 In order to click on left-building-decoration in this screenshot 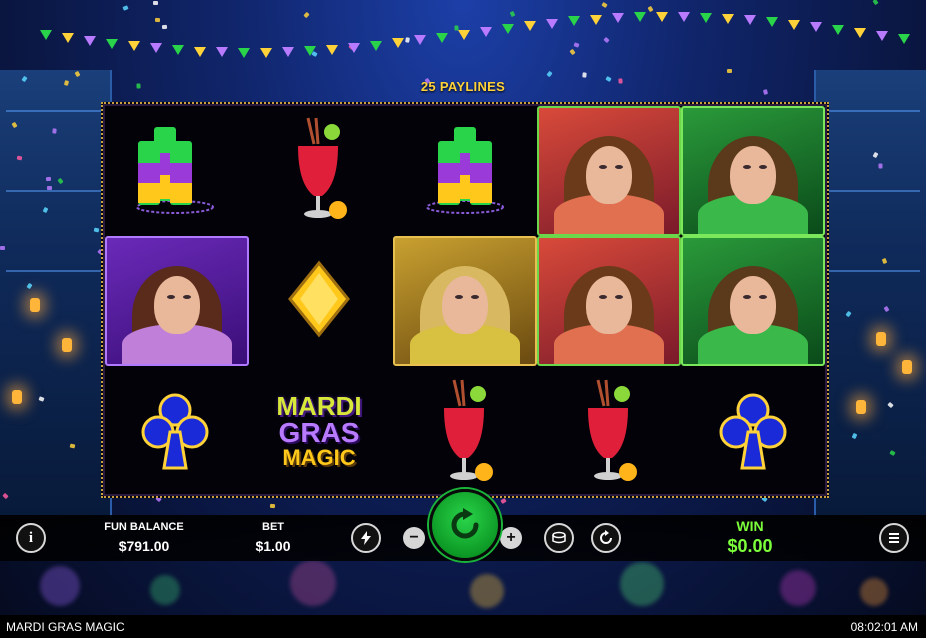, I will do `click(56, 294)`.